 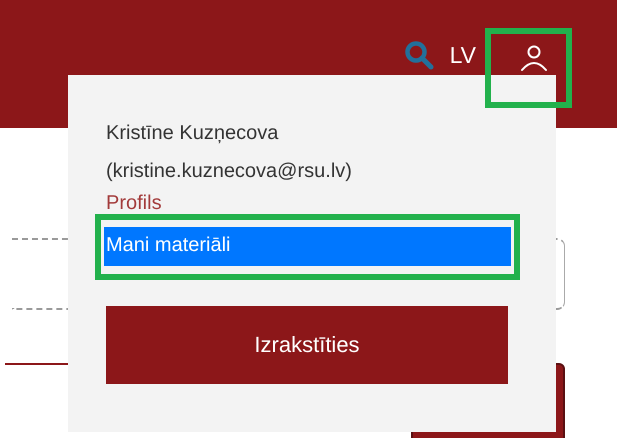 I want to click on user-name: Kristīne Kuzņecova, so click(x=192, y=133).